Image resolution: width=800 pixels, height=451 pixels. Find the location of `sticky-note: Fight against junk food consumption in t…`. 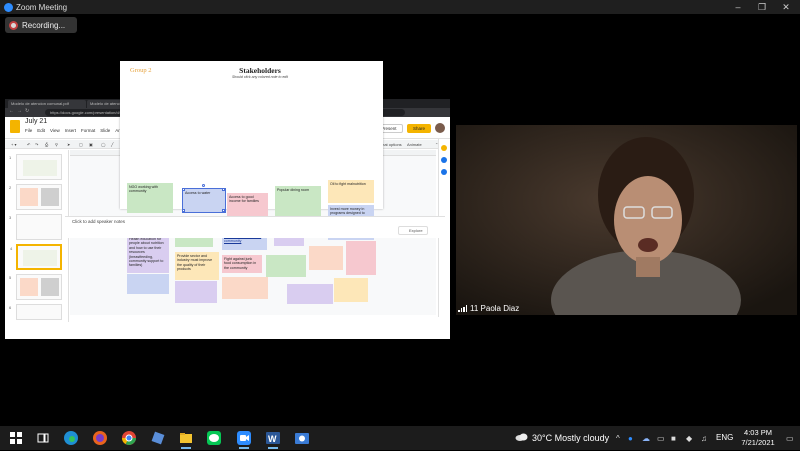

sticky-note: Fight against junk food consumption in t… is located at coordinates (242, 264).